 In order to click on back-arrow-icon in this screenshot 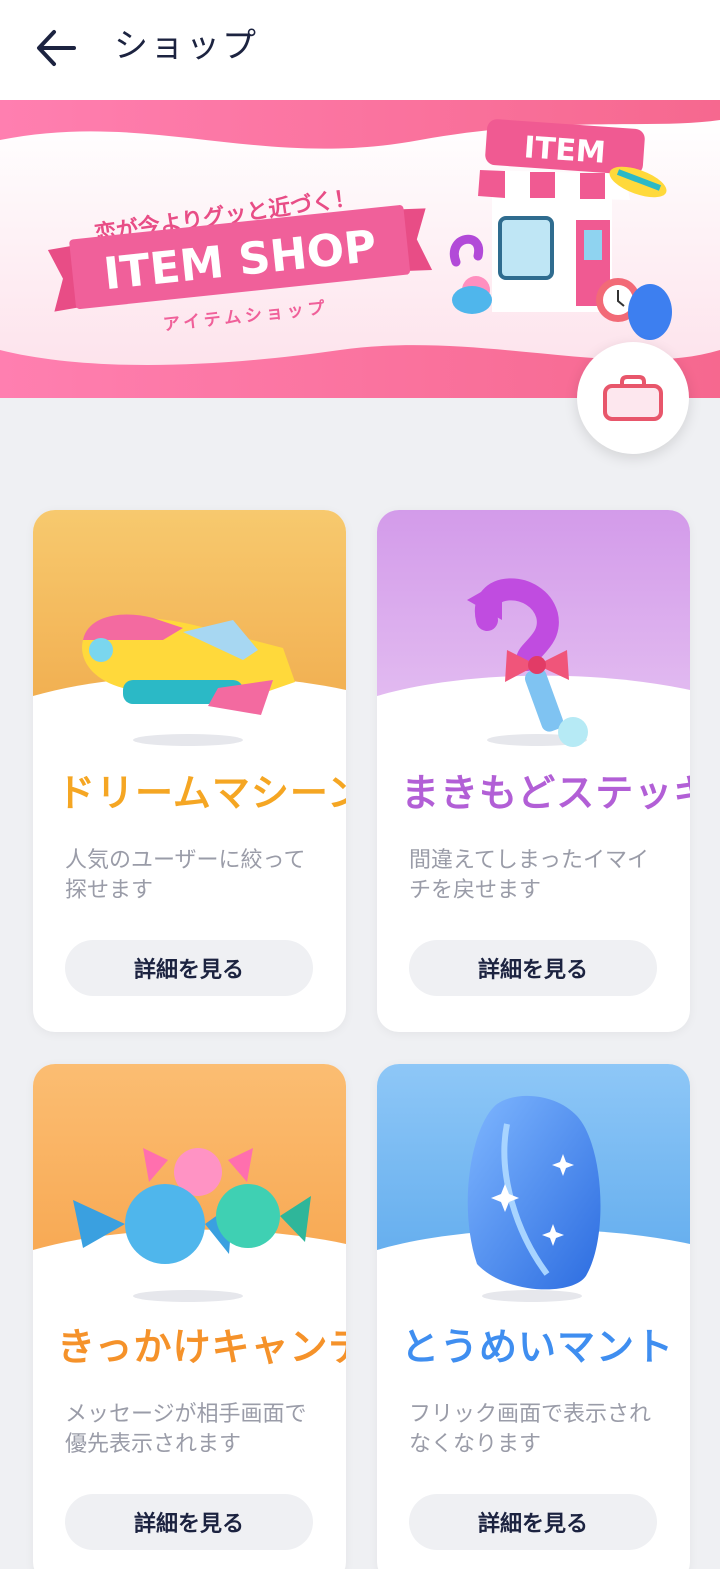, I will do `click(56, 48)`.